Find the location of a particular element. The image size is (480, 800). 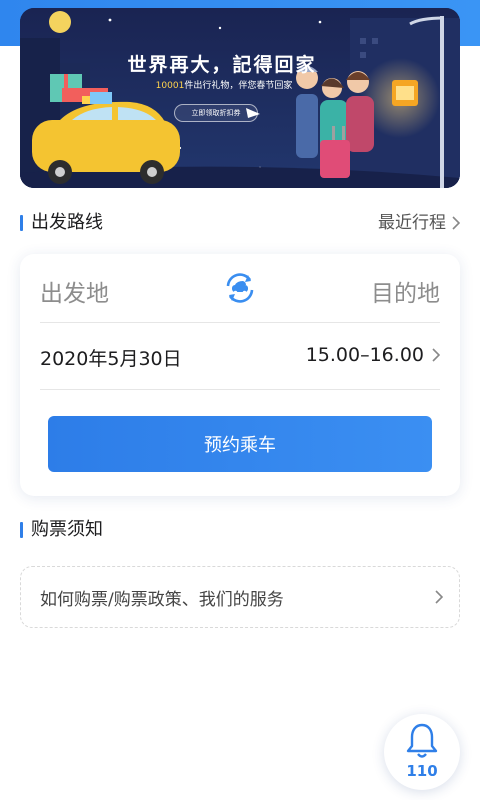

origin-field: 出发地 is located at coordinates (74, 291).